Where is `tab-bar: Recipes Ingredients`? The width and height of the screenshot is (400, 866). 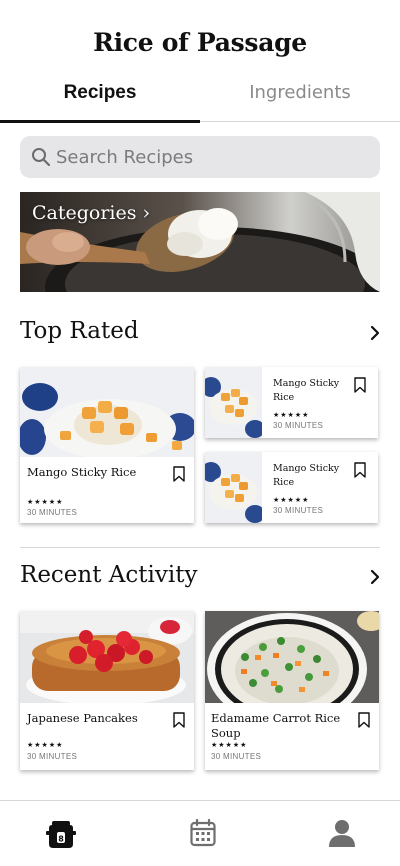
tab-bar: Recipes Ingredients is located at coordinates (200, 99).